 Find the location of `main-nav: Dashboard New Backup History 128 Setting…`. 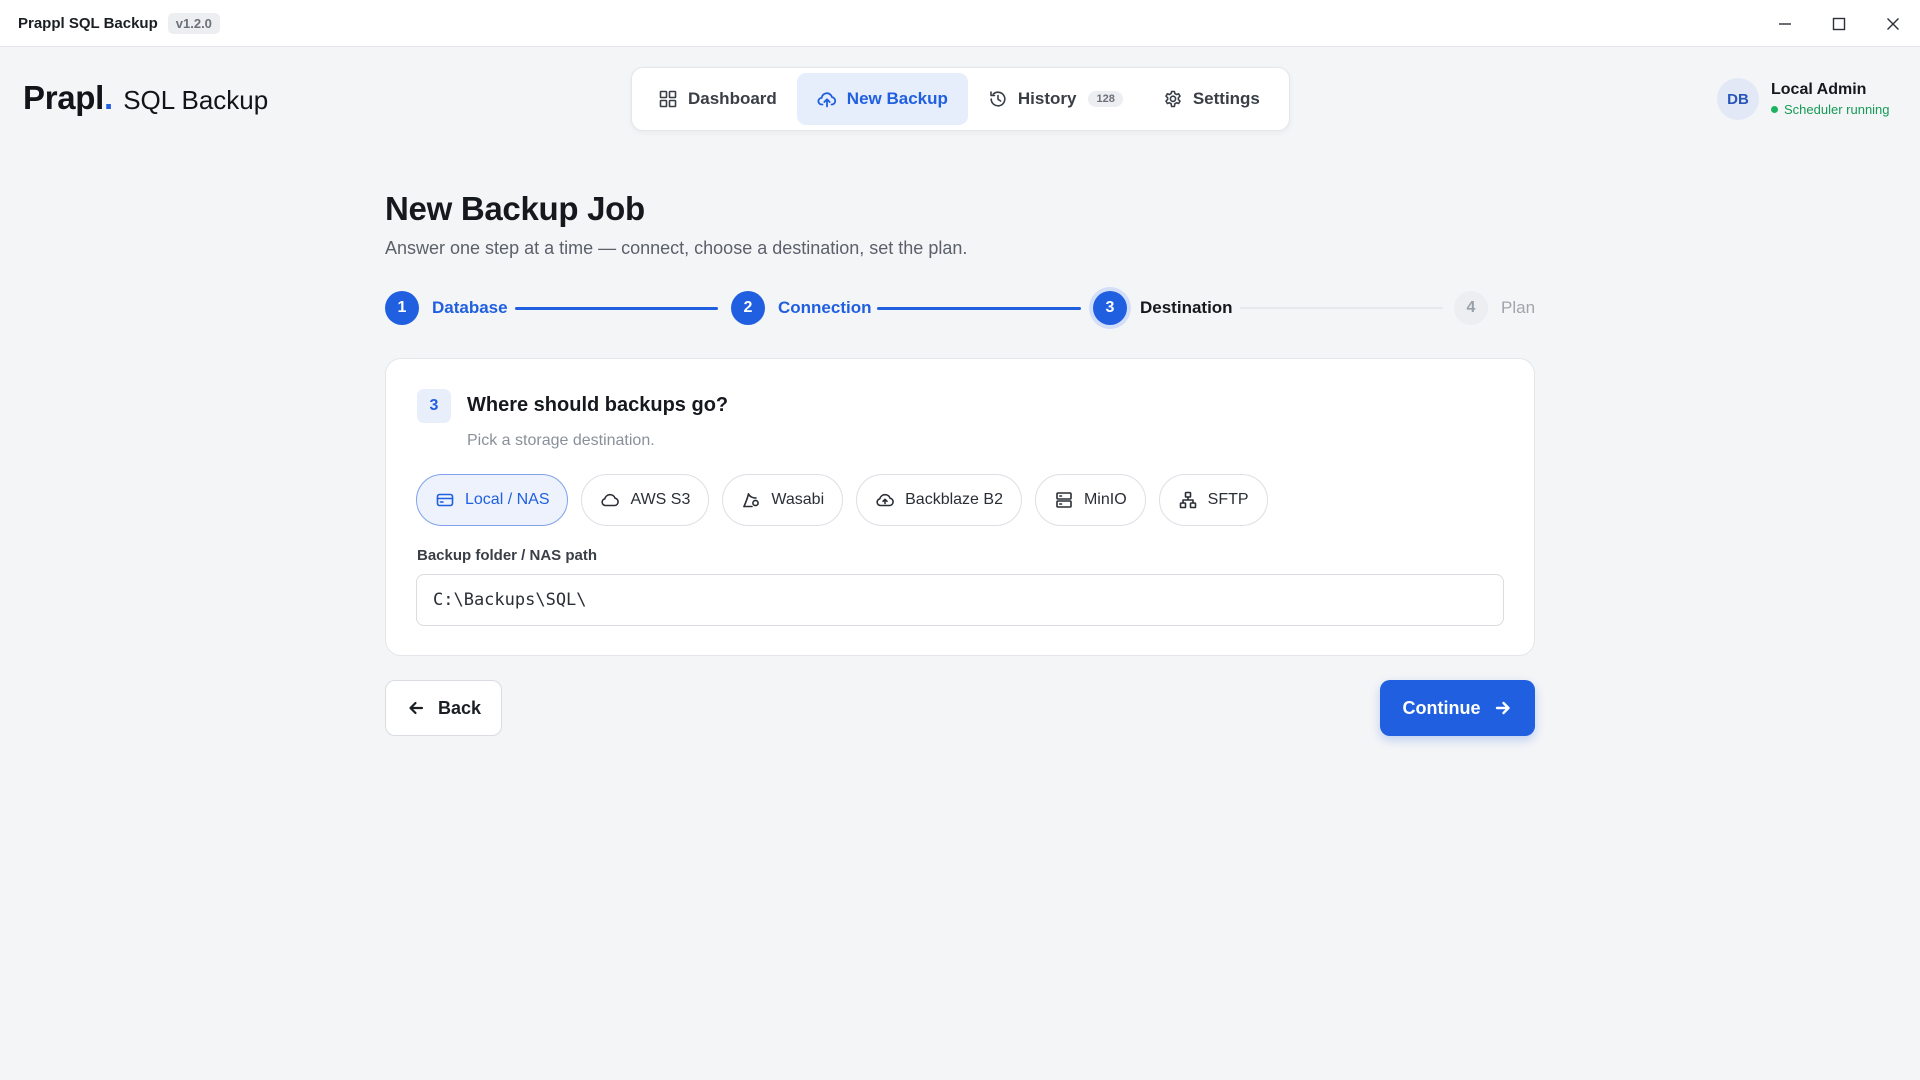

main-nav: Dashboard New Backup History 128 Setting… is located at coordinates (960, 99).